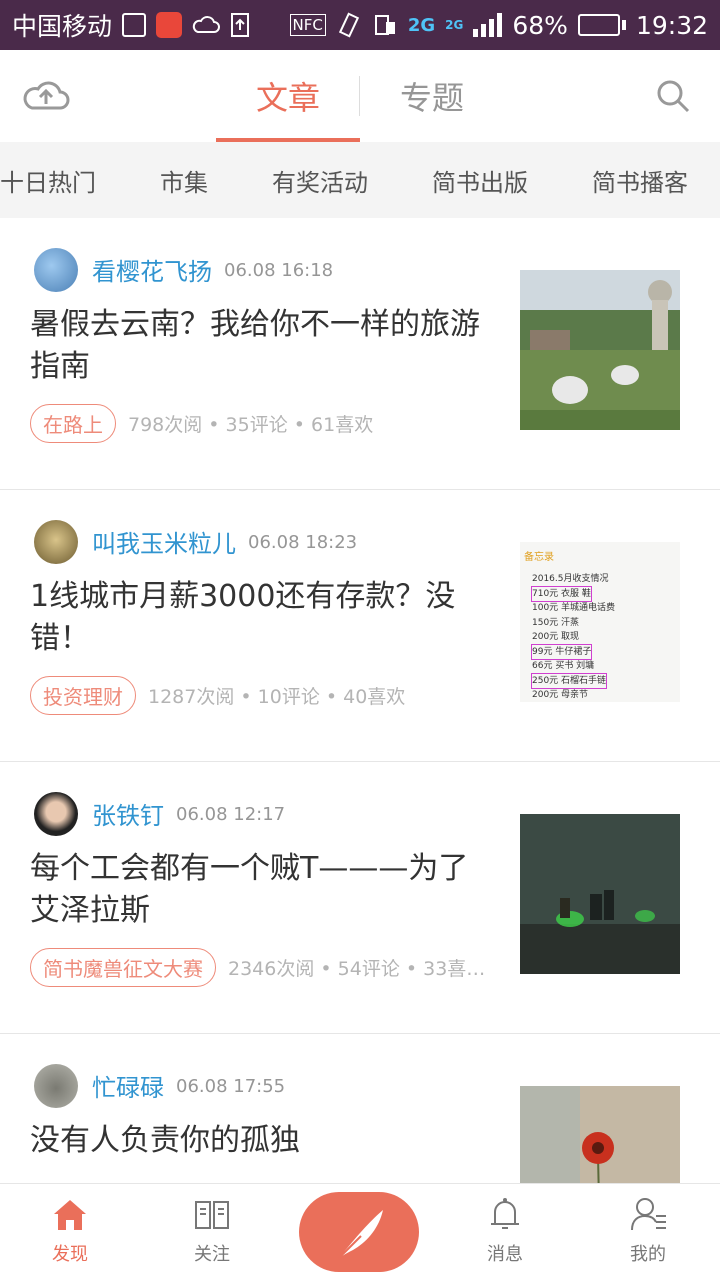 The width and height of the screenshot is (720, 1280). Describe the element at coordinates (480, 180) in the screenshot. I see `category-publishing: 简书出版` at that location.